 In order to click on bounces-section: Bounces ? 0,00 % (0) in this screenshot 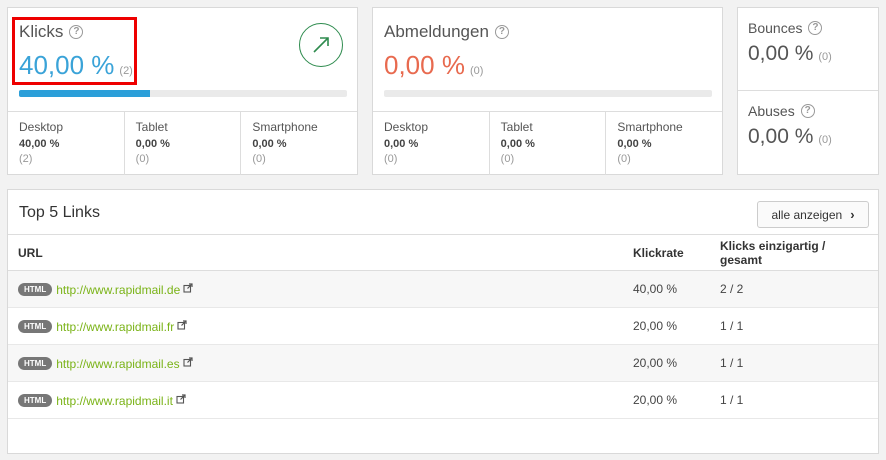, I will do `click(808, 49)`.